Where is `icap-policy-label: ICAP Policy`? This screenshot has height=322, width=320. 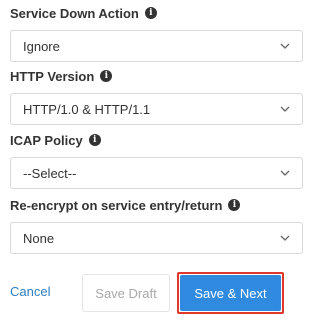
icap-policy-label: ICAP Policy is located at coordinates (46, 140).